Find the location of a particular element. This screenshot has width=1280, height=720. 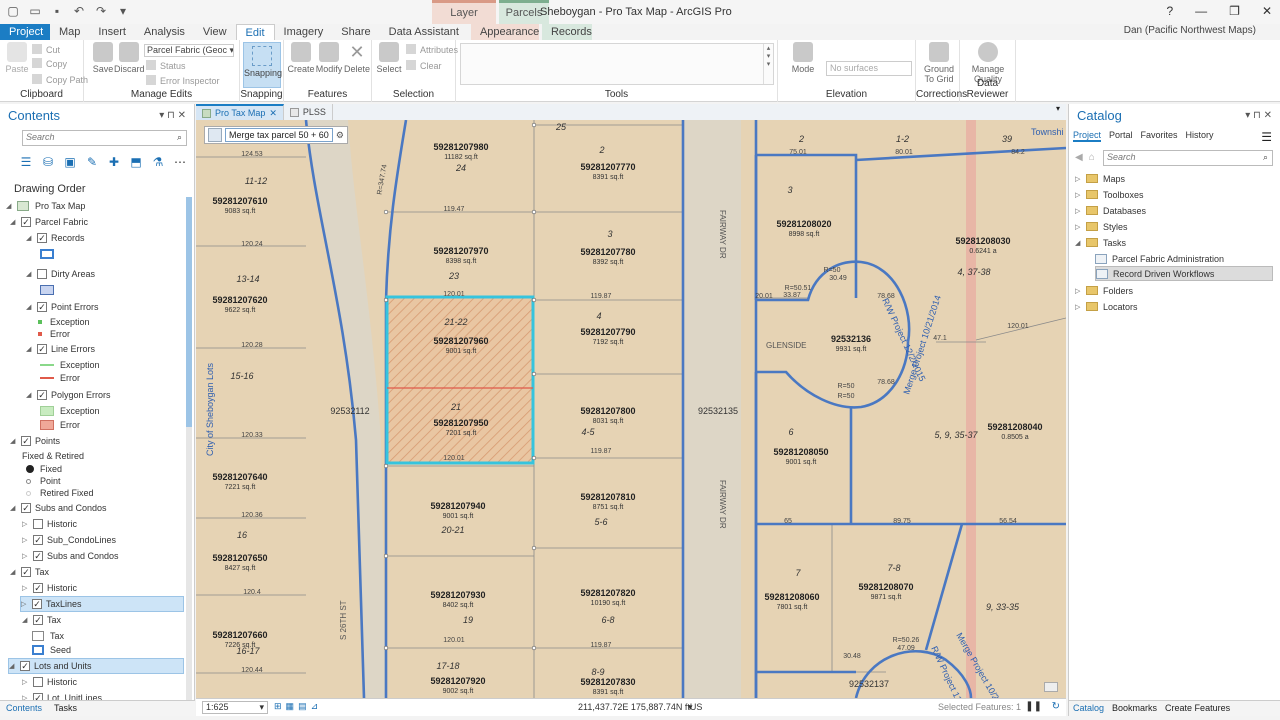

tab-view: View is located at coordinates (215, 32).